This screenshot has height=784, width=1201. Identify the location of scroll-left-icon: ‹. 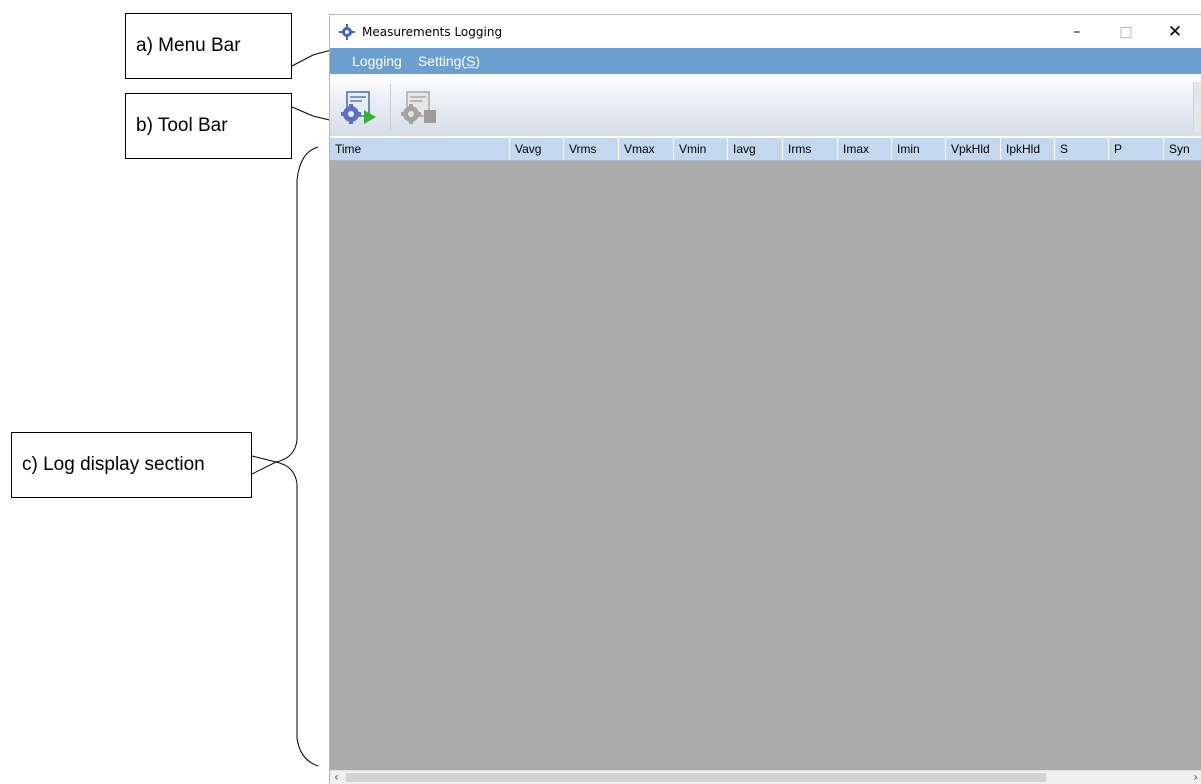
(336, 777).